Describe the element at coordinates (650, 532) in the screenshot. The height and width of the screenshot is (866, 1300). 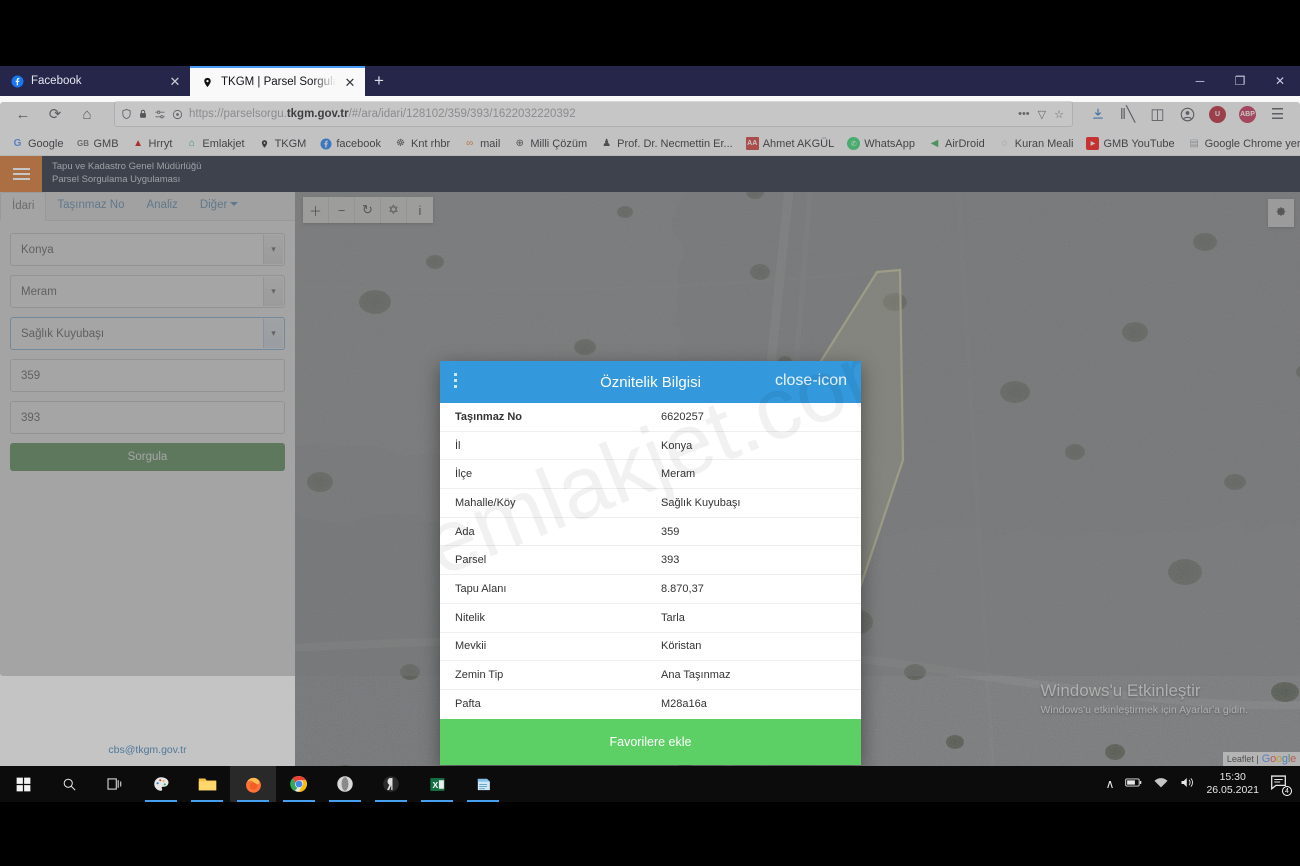
I see `table-row: Ada 359` at that location.